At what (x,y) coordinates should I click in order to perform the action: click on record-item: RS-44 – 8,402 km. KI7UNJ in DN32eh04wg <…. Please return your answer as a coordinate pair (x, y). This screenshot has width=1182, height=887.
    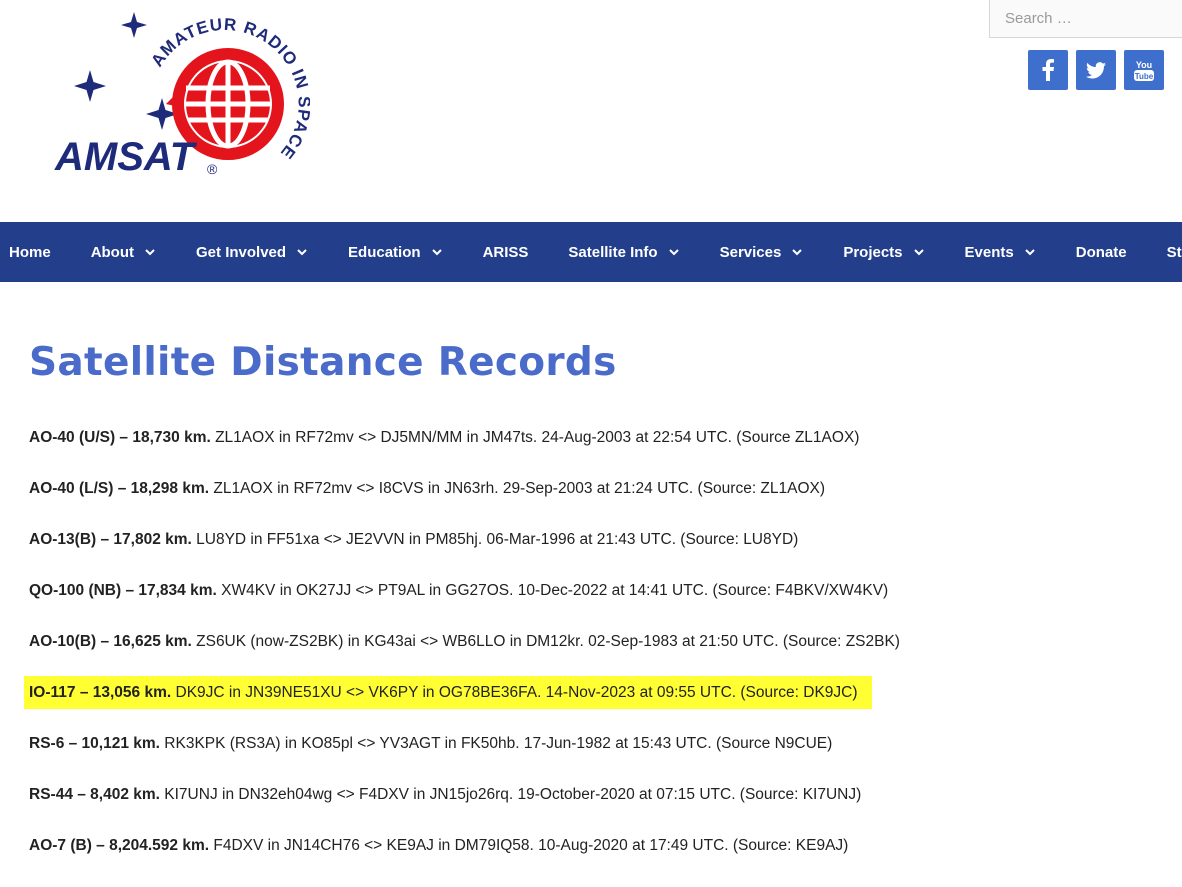
    Looking at the image, I should click on (445, 794).